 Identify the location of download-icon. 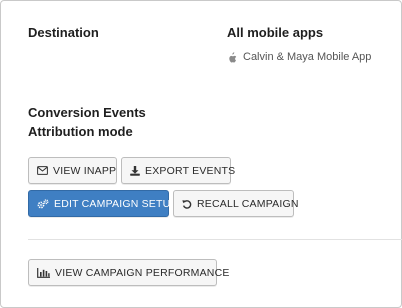
(135, 170).